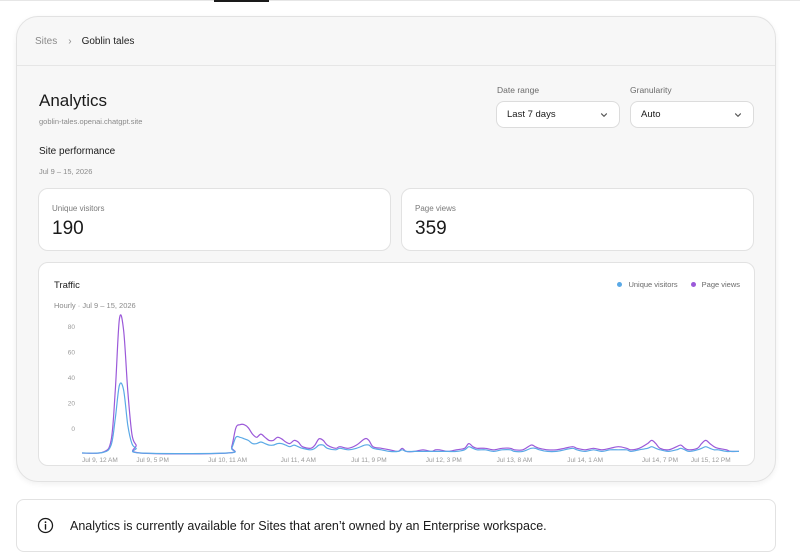 The image size is (800, 560). Describe the element at coordinates (66, 171) in the screenshot. I see `performance-date-range: Jul 9 – 15, 2026` at that location.